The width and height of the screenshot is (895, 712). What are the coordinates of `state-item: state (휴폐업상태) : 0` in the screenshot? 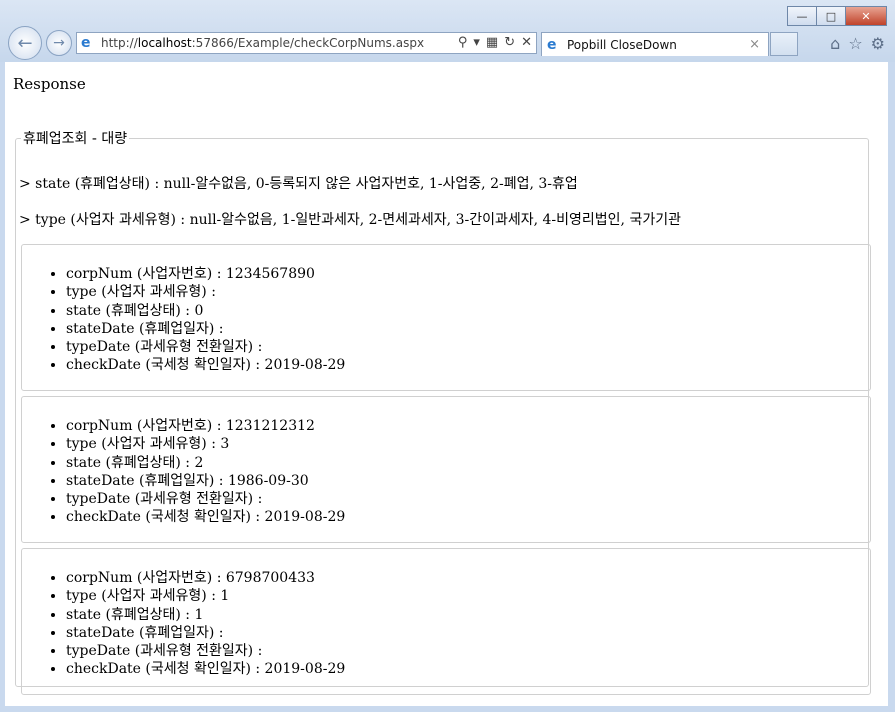 It's located at (205, 311).